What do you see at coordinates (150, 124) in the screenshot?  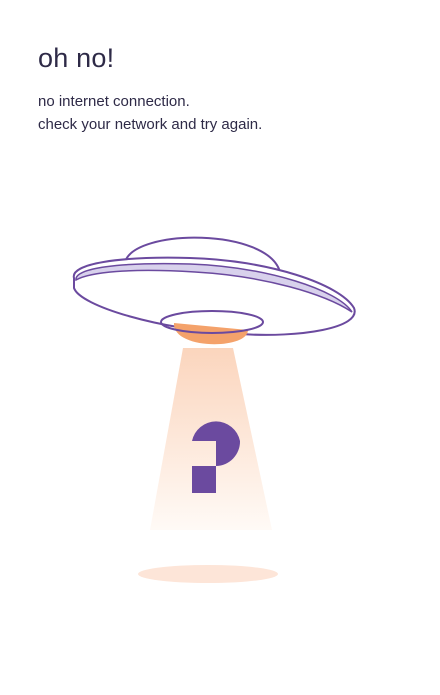 I see `error-message-line-2: check your network and try again.` at bounding box center [150, 124].